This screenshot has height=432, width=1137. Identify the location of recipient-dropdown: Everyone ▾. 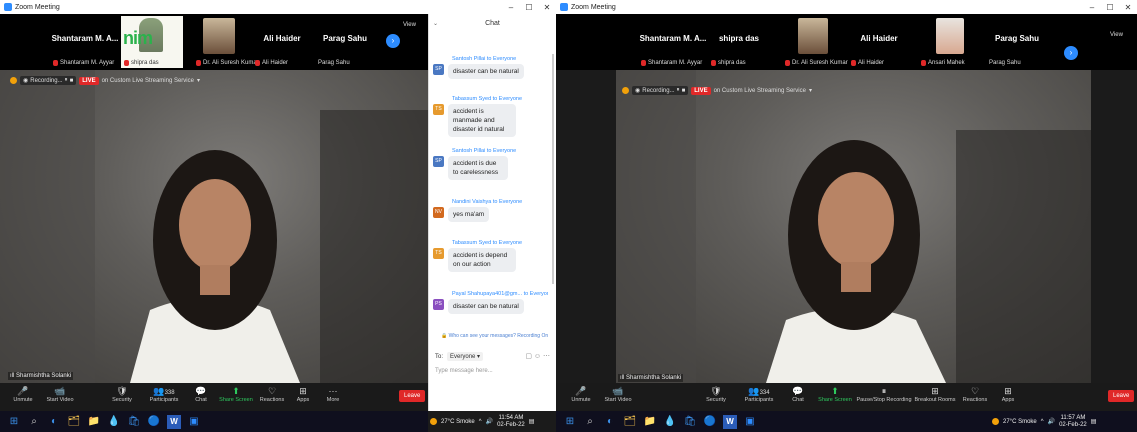
(465, 356).